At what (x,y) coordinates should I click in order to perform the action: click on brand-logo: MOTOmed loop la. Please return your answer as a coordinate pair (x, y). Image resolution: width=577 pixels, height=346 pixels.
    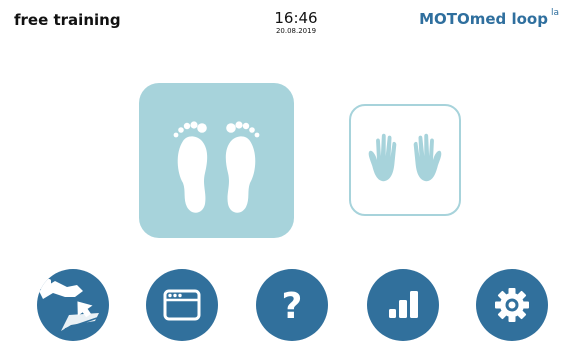
    Looking at the image, I should click on (489, 18).